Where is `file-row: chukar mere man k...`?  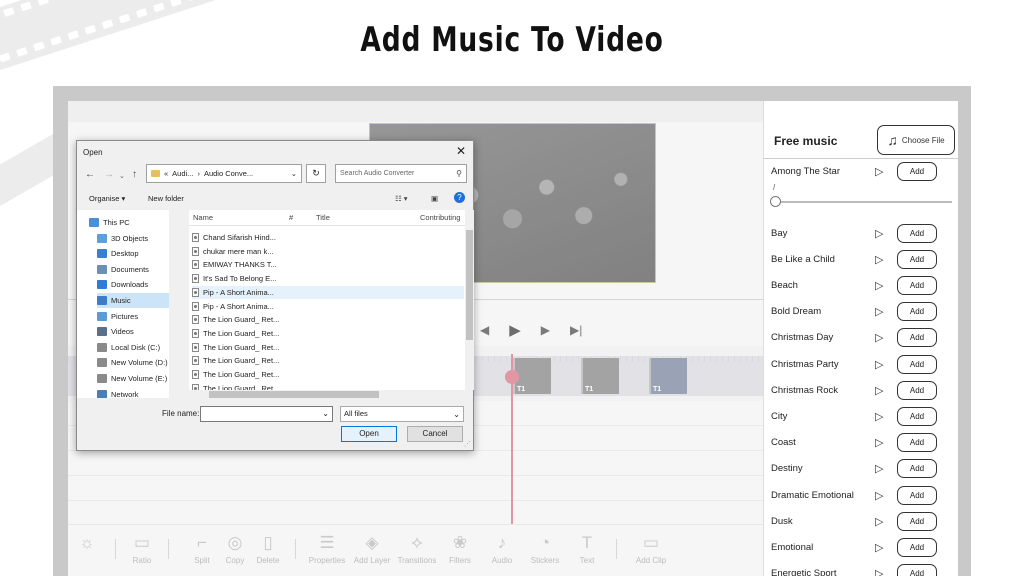 file-row: chukar mere man k... is located at coordinates (328, 251).